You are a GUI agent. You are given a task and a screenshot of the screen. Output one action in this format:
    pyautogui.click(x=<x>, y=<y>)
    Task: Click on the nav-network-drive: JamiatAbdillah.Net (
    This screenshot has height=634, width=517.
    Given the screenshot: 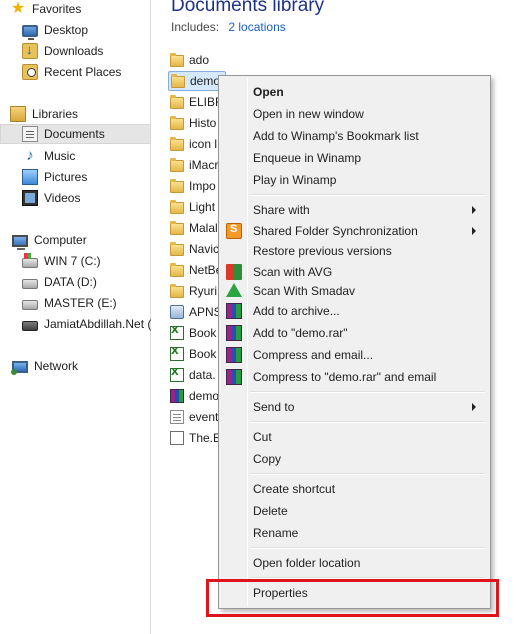 What is the action you would take?
    pyautogui.click(x=86, y=324)
    